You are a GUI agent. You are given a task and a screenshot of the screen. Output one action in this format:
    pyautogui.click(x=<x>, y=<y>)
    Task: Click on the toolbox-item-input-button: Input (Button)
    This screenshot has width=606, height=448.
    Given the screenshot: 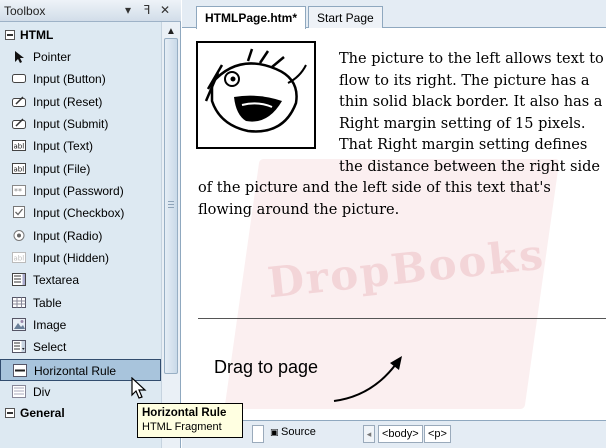 What is the action you would take?
    pyautogui.click(x=80, y=79)
    